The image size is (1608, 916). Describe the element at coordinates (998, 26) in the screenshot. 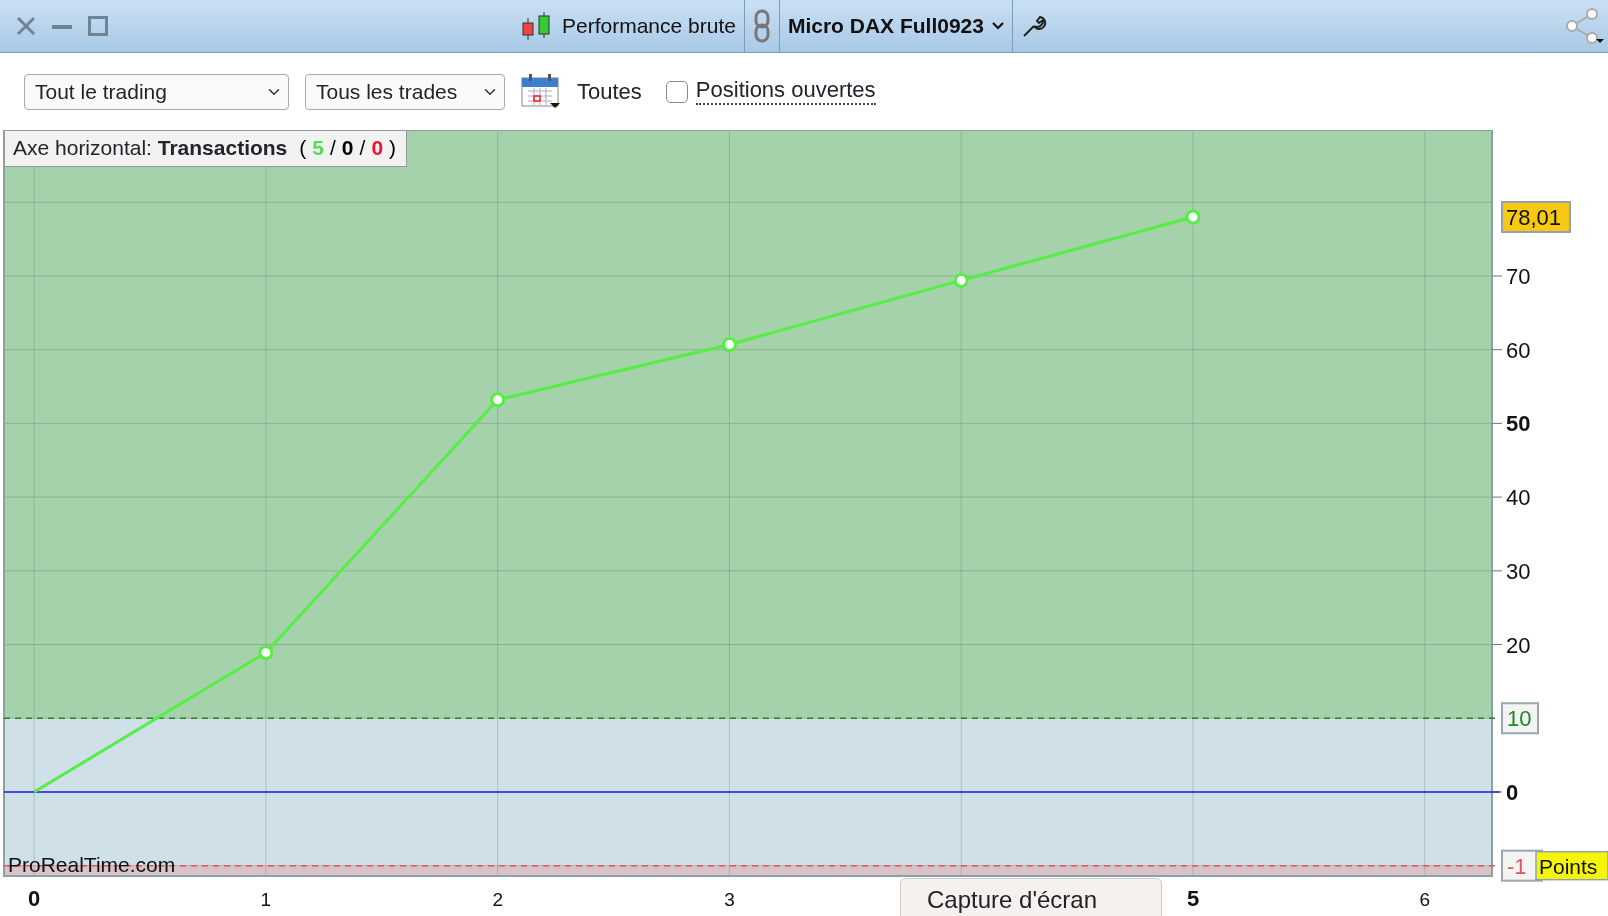

I see `caret-icon` at that location.